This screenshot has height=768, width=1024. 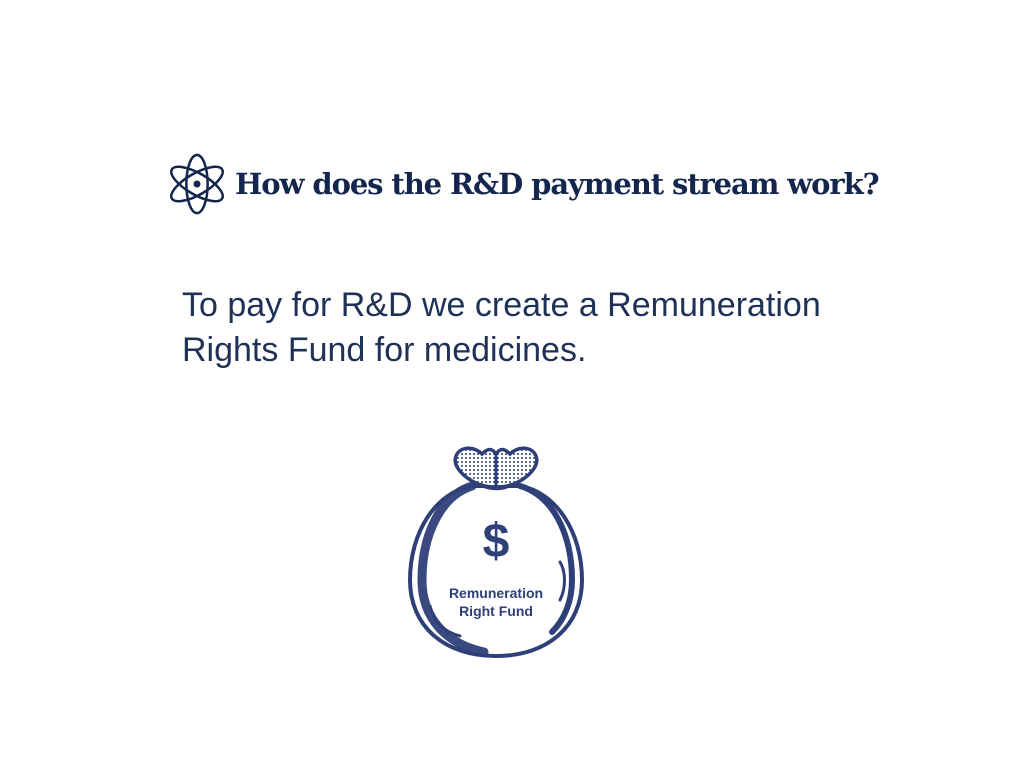 What do you see at coordinates (496, 593) in the screenshot?
I see `bag-label-line-1: Remuneration` at bounding box center [496, 593].